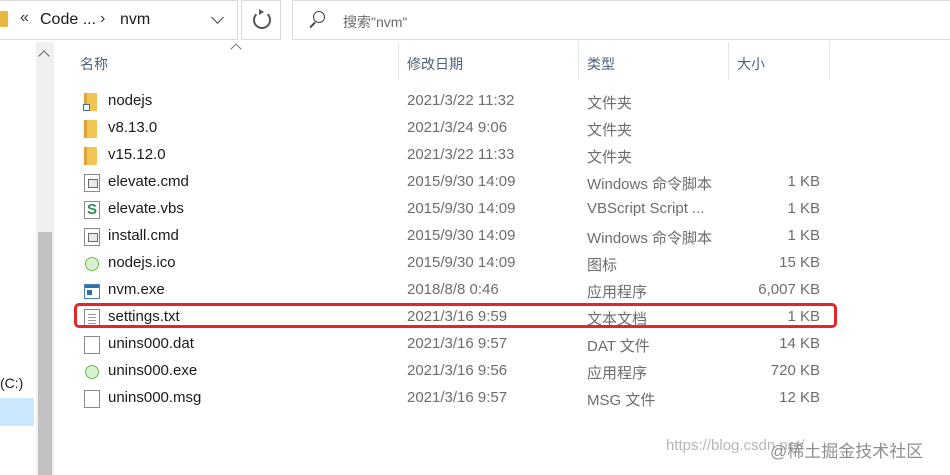 This screenshot has width=950, height=475. What do you see at coordinates (130, 100) in the screenshot?
I see `file-name: nodejs` at bounding box center [130, 100].